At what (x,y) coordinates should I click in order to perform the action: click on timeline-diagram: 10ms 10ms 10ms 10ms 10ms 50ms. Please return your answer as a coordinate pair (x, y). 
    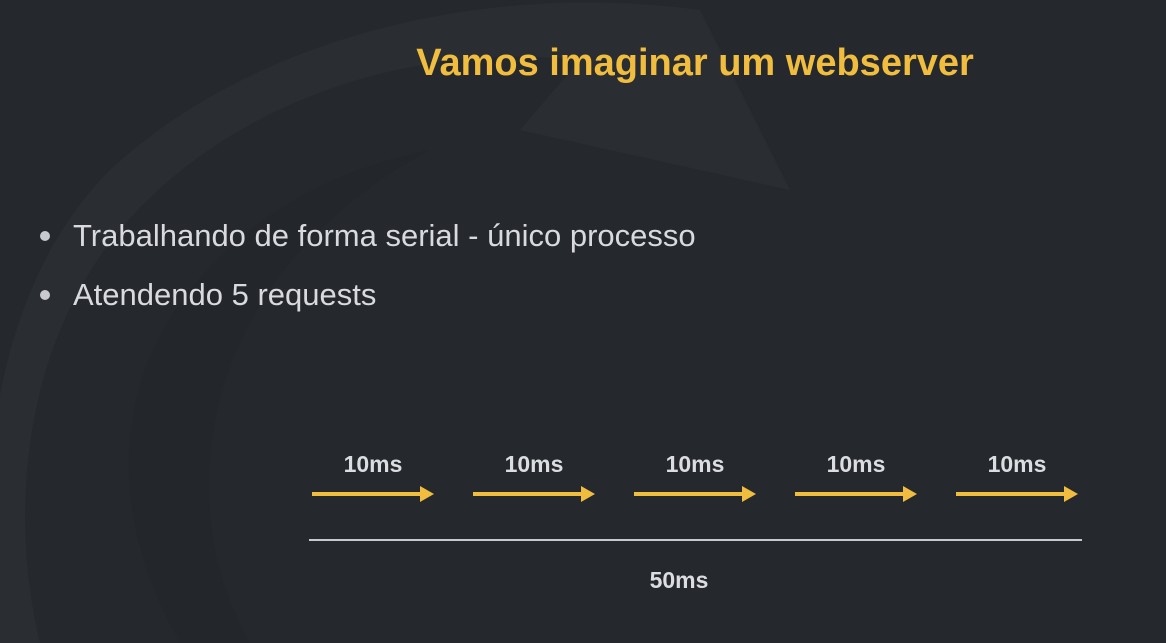
    Looking at the image, I should click on (695, 522).